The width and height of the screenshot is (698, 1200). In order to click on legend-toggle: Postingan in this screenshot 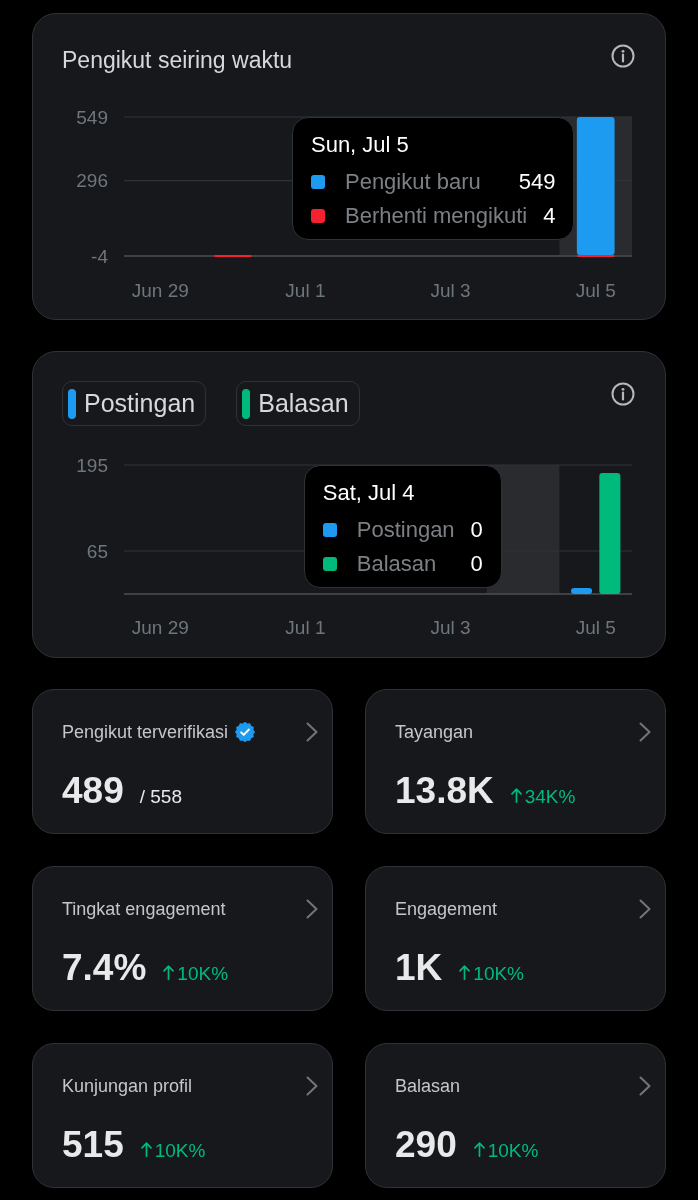, I will do `click(134, 403)`.